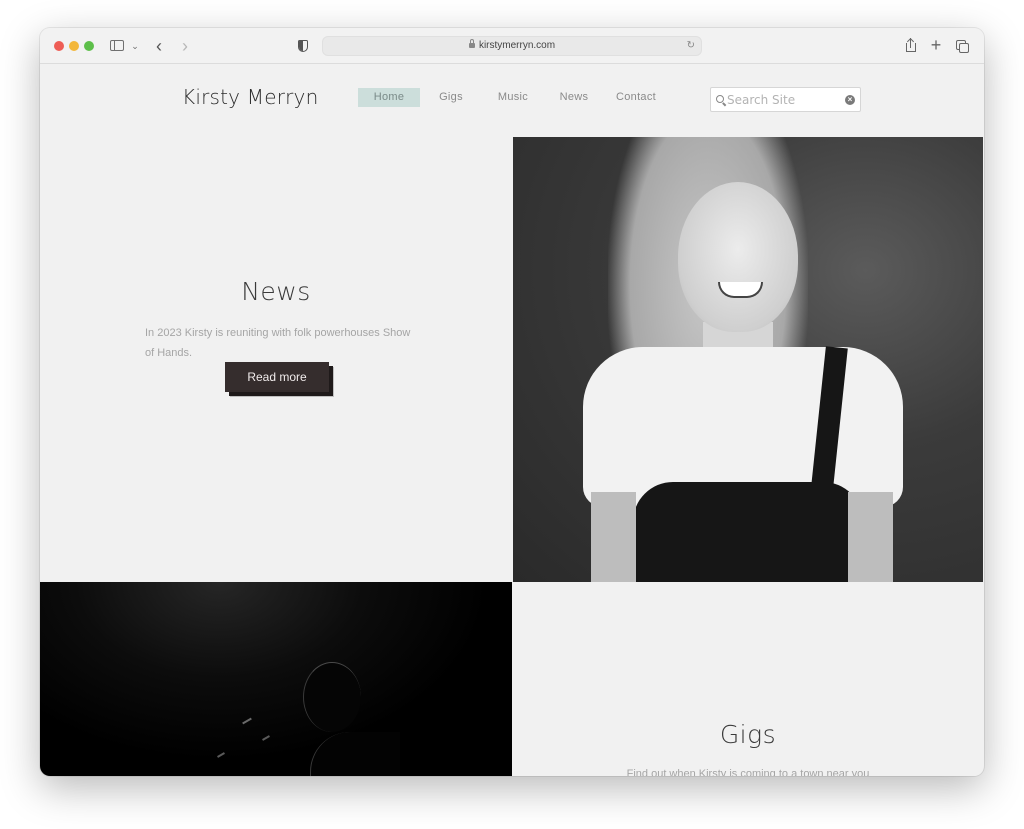 This screenshot has width=1024, height=829. I want to click on portrait-arm-right, so click(870, 537).